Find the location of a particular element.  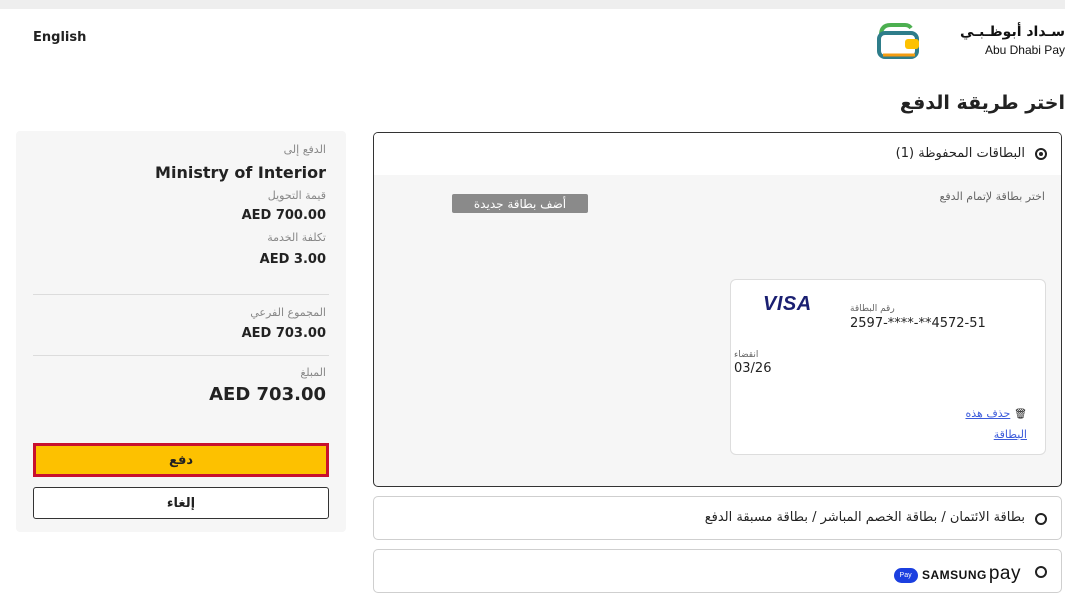

samsung-pay-logo: Pay SAMSUNG pay is located at coordinates (953, 574).